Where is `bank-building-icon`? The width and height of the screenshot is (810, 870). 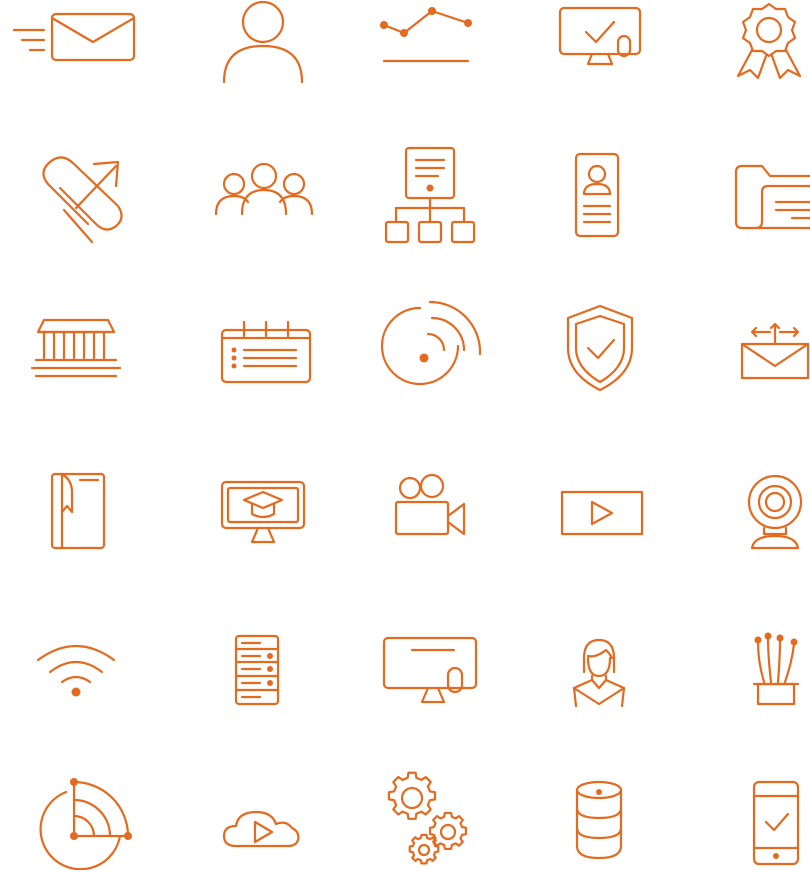 bank-building-icon is located at coordinates (76, 349).